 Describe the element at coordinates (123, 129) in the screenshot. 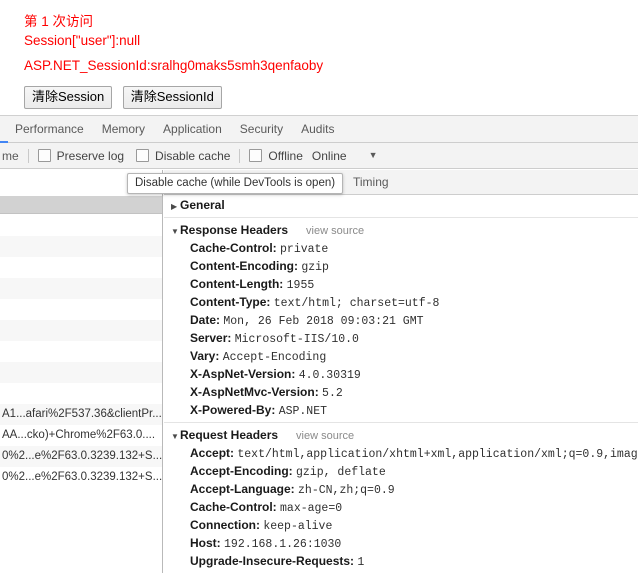

I see `tab-memory: Memory` at that location.